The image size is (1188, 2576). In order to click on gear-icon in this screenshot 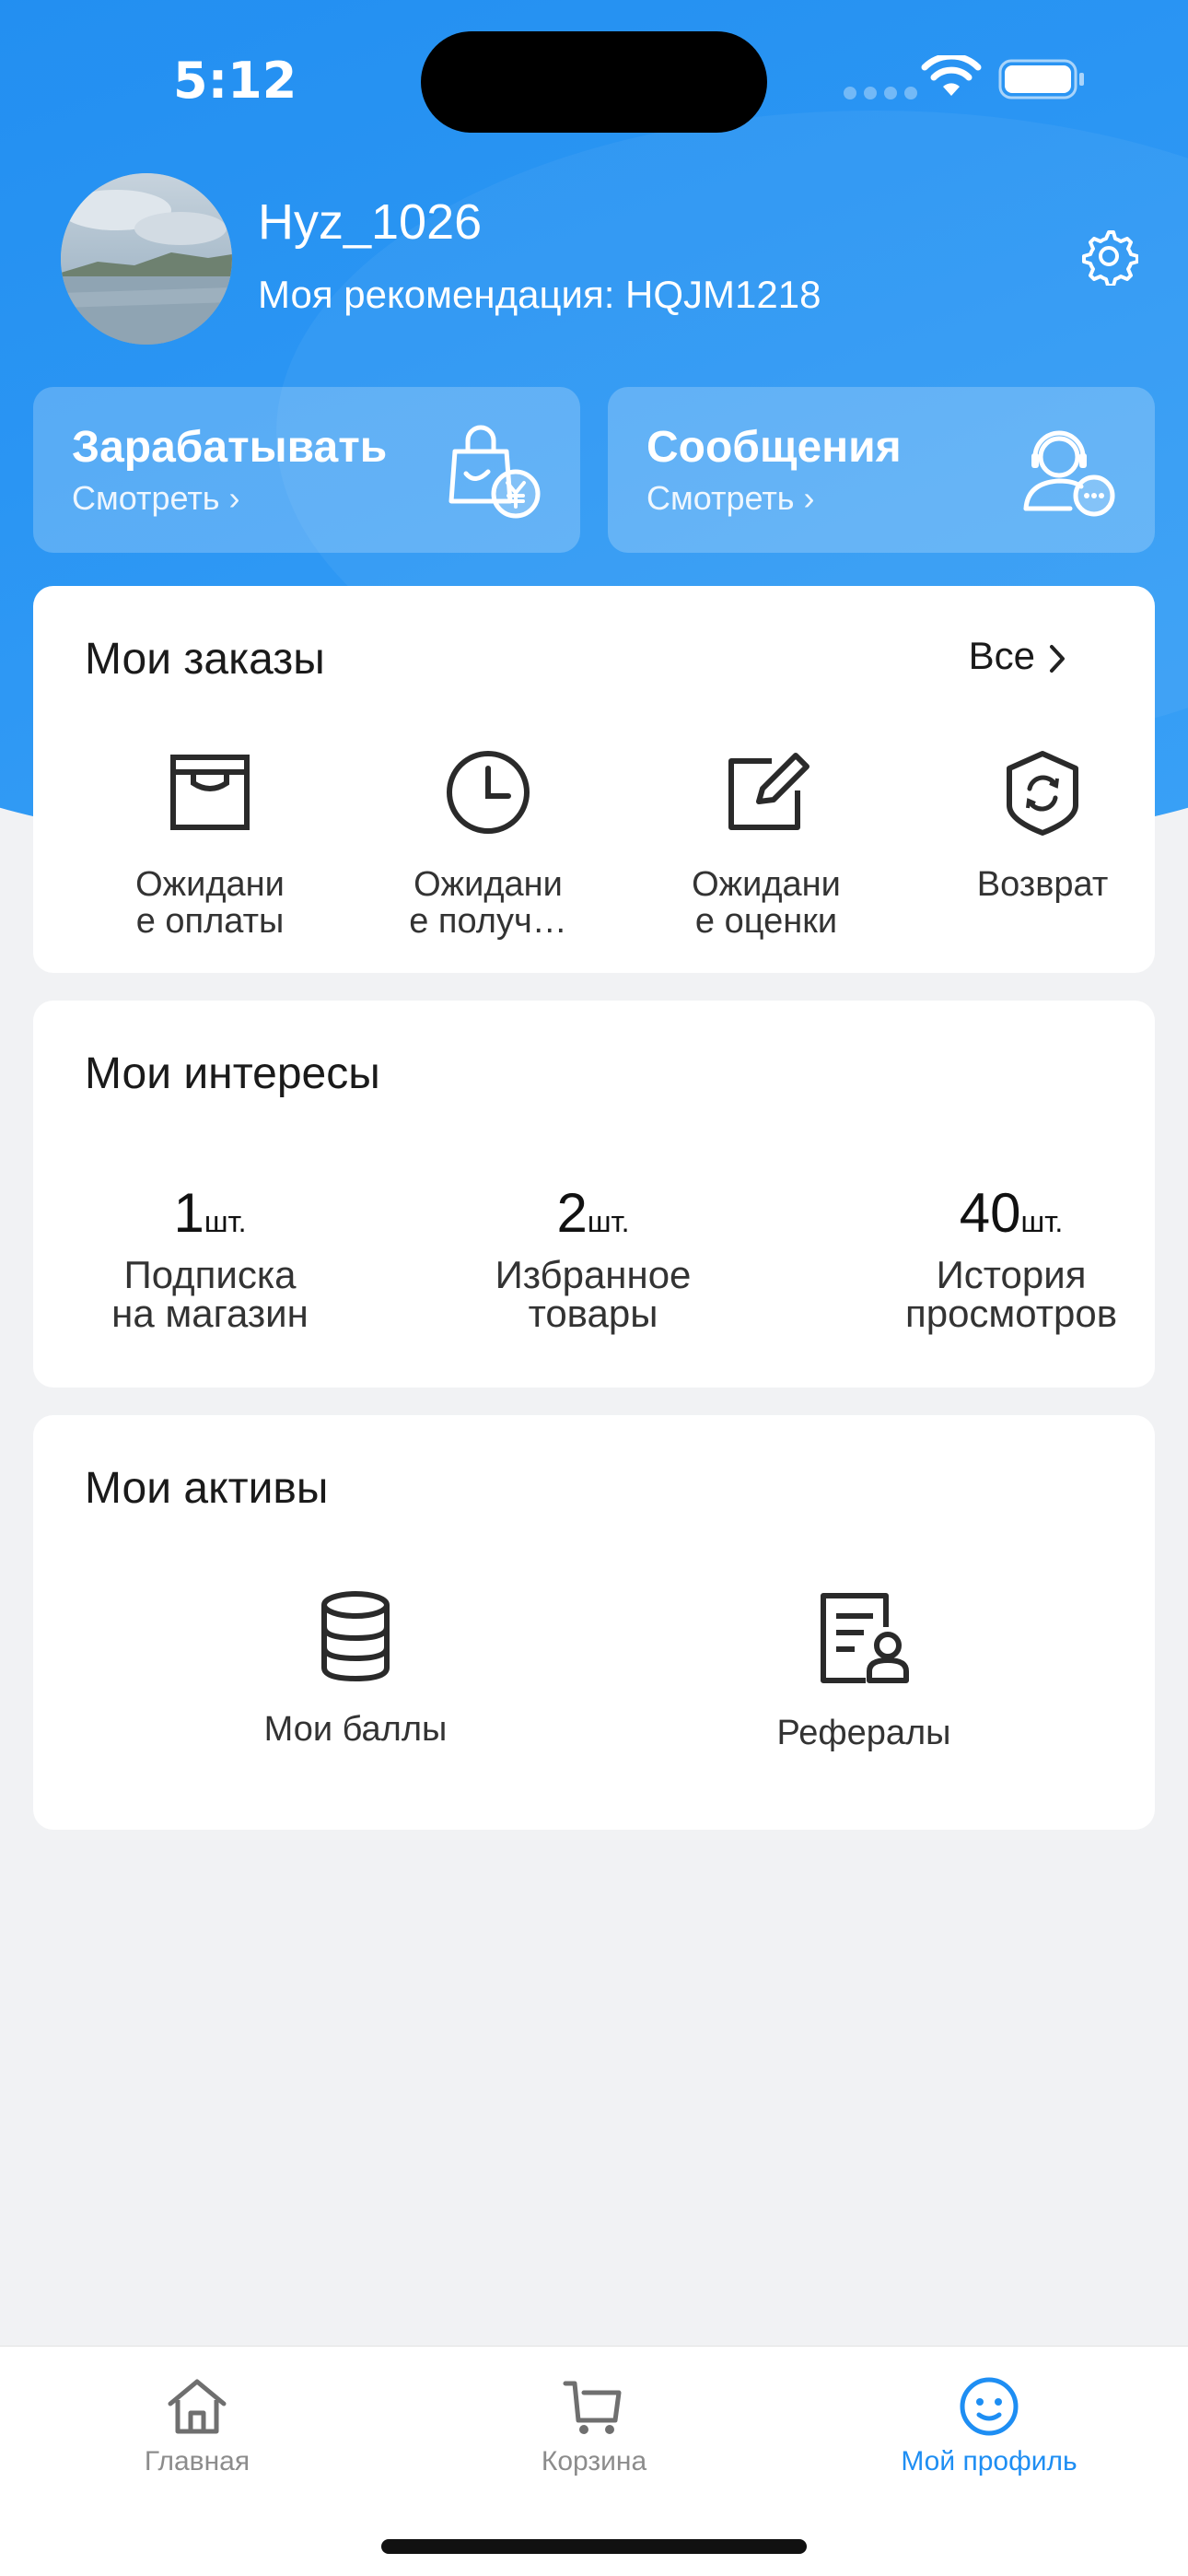, I will do `click(1108, 256)`.